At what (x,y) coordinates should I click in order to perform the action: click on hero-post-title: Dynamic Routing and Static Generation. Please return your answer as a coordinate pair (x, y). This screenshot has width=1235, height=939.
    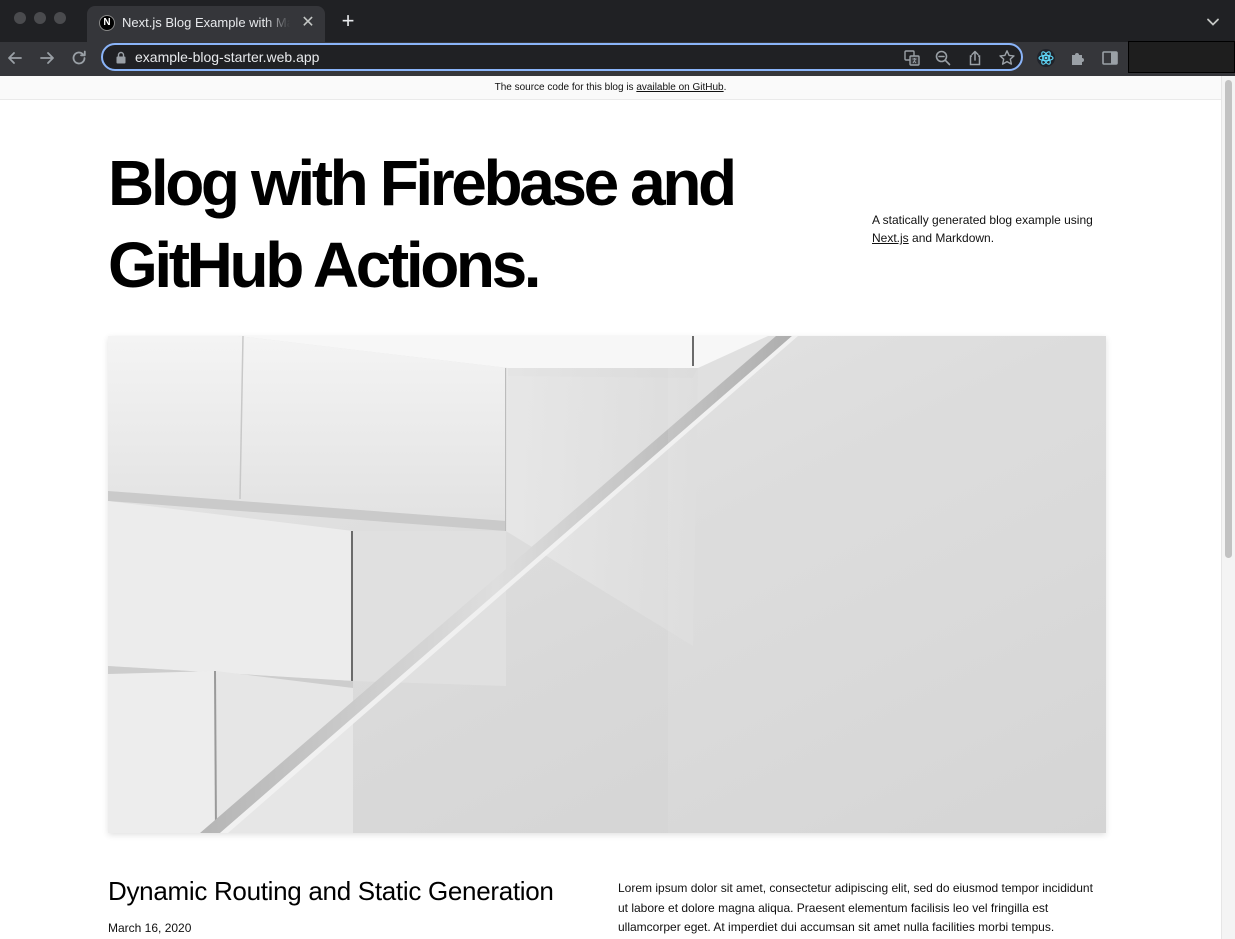
    Looking at the image, I should click on (331, 891).